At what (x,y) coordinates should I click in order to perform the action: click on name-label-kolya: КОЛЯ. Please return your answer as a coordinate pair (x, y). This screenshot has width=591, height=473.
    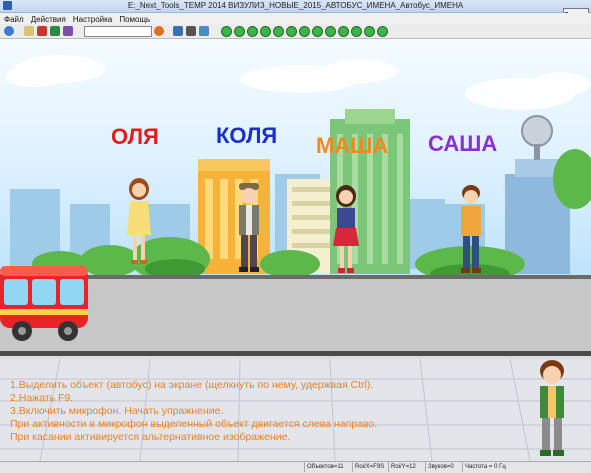
    Looking at the image, I should click on (246, 136).